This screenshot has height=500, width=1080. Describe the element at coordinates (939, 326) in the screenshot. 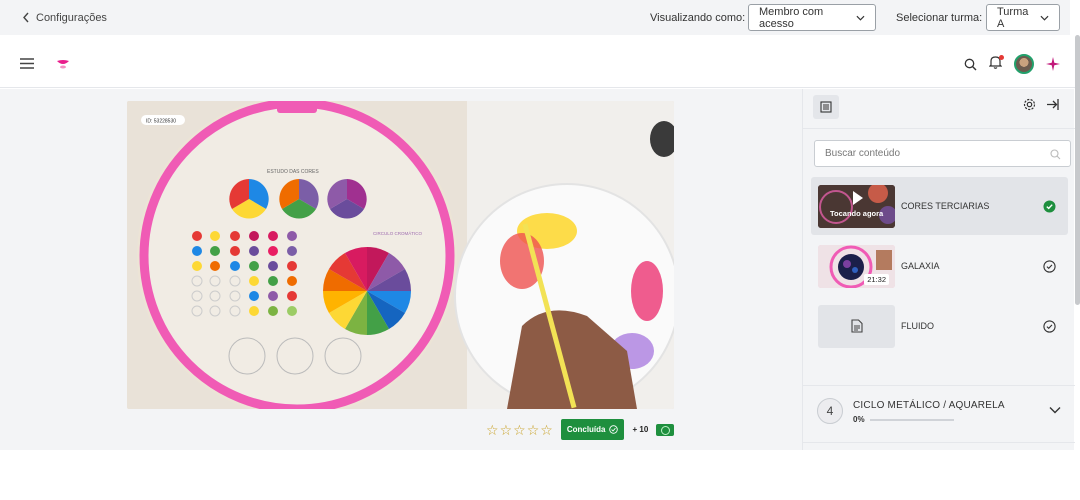

I see `content-item-fluido: FLUIDO` at that location.